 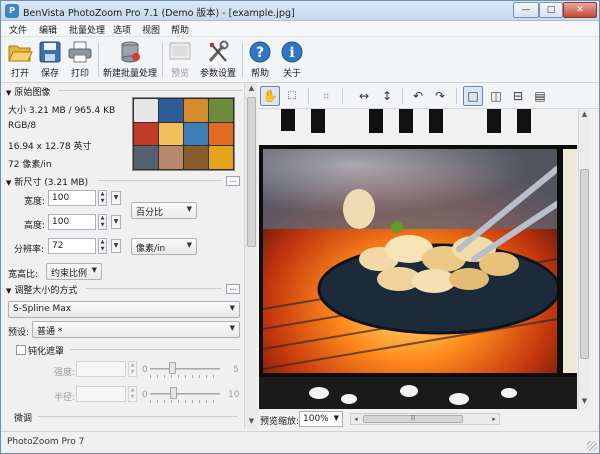 I want to click on folder-open-icon, so click(x=20, y=53).